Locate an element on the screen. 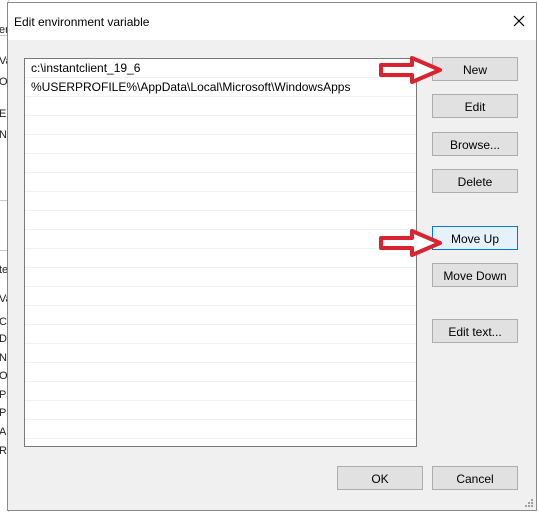 This screenshot has width=538, height=512. close-icon is located at coordinates (519, 21).